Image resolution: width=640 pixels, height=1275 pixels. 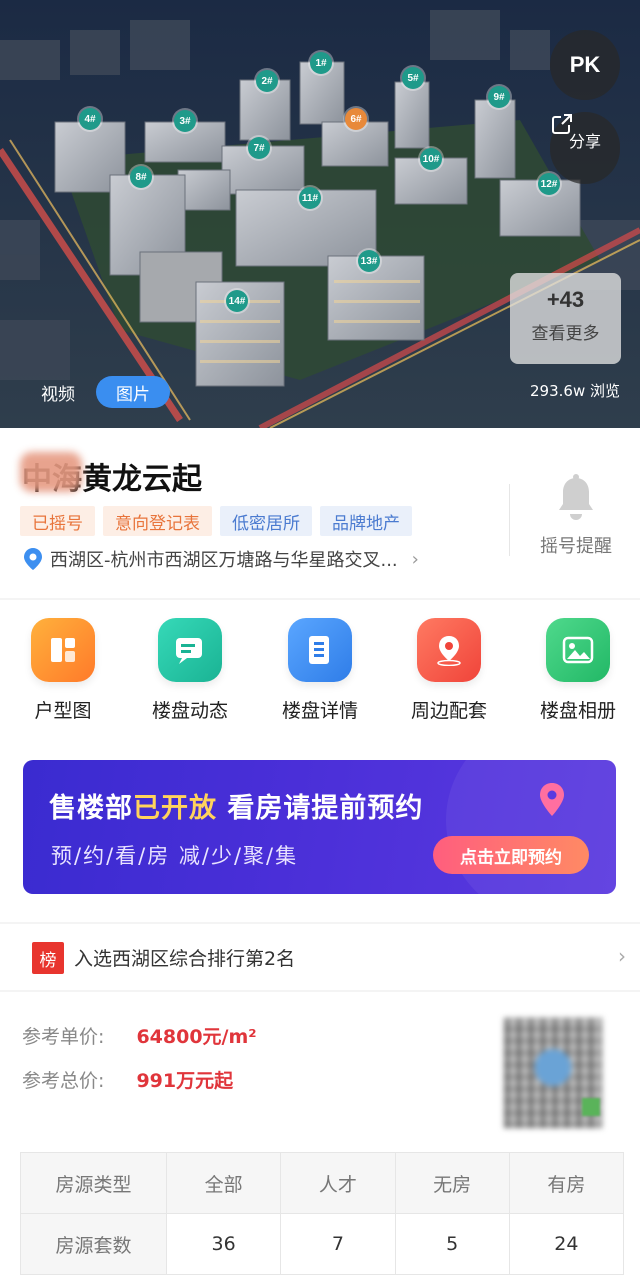 I want to click on quick-nav-album: 楼盘相册, so click(x=578, y=670).